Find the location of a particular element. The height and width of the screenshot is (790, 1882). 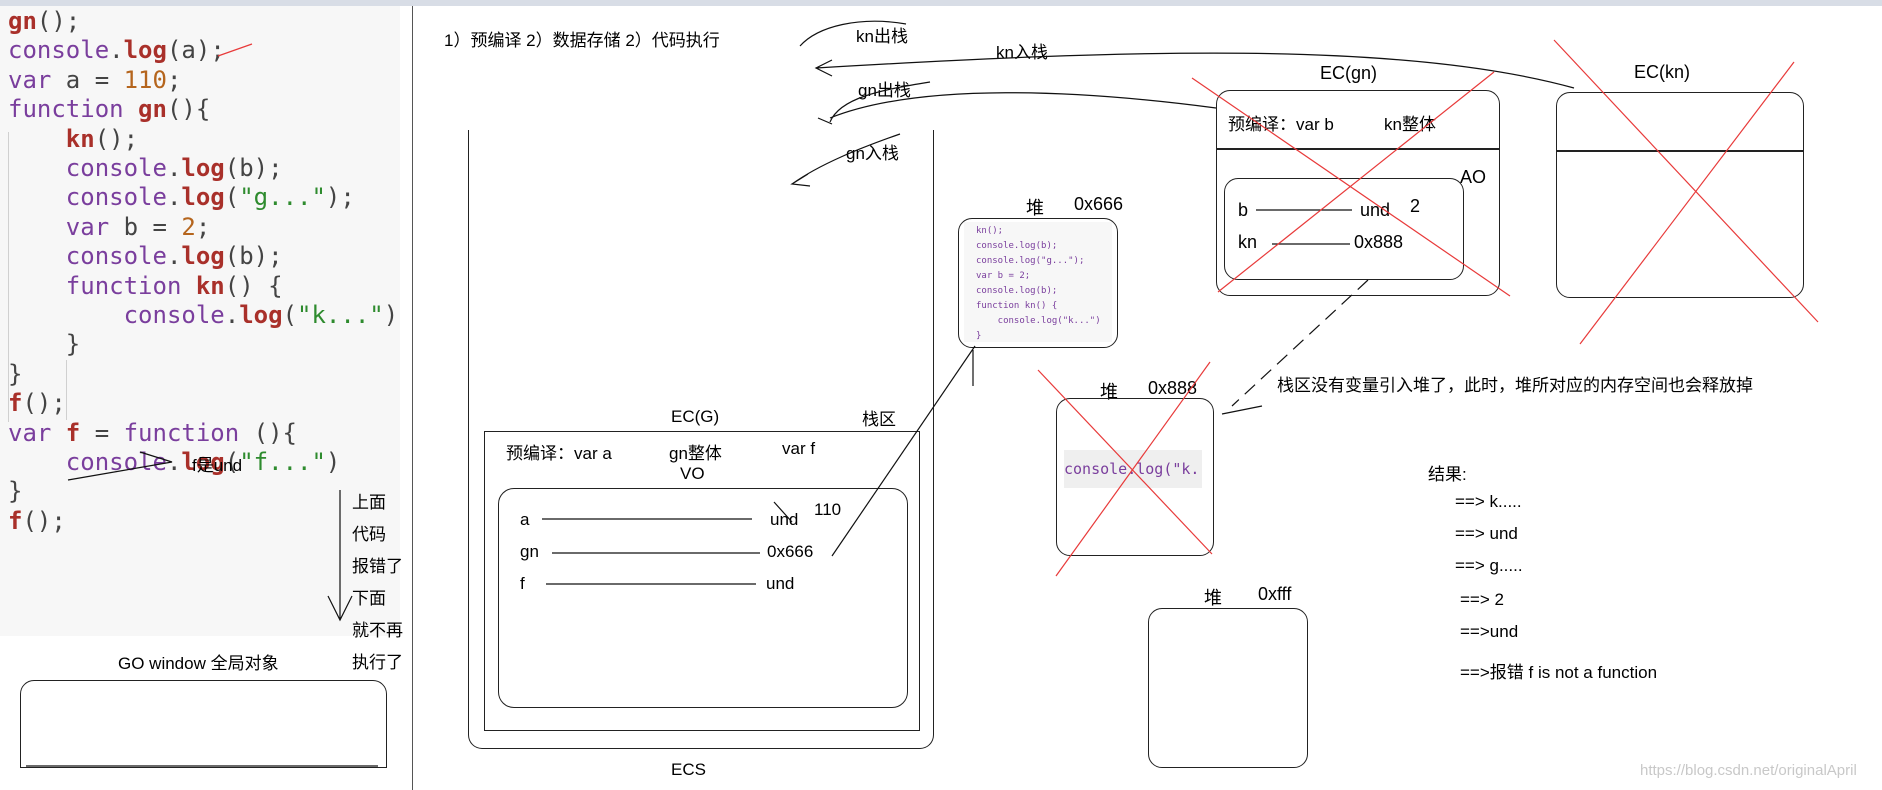

kn-out-arrow is located at coordinates (853, 33).